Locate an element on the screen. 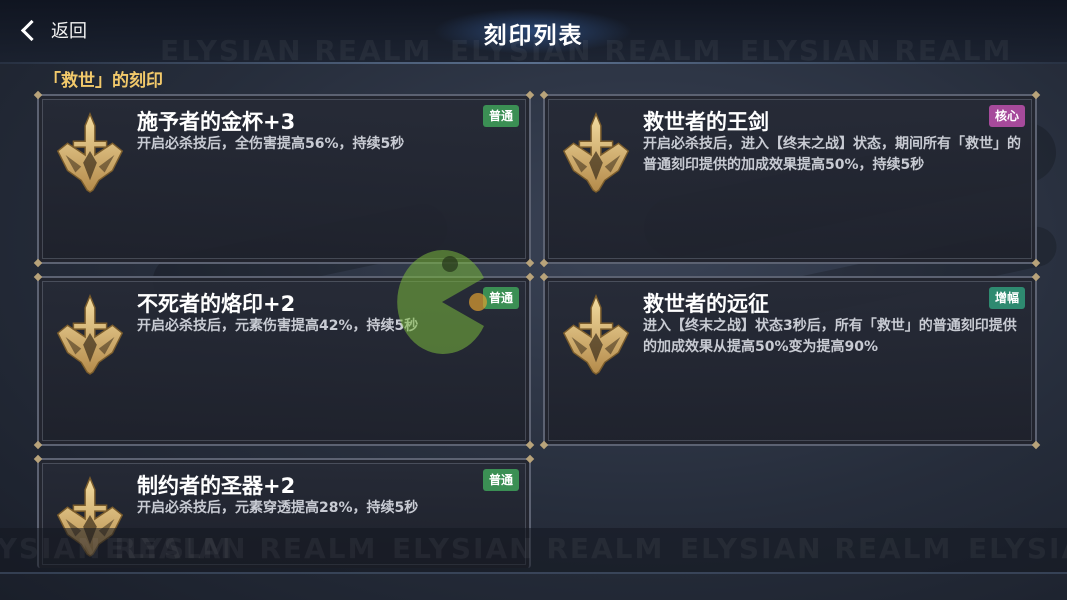 Image resolution: width=1067 pixels, height=600 pixels. card-description: 开启必杀技后，全伤害提高56%，持续5秒 is located at coordinates (271, 144).